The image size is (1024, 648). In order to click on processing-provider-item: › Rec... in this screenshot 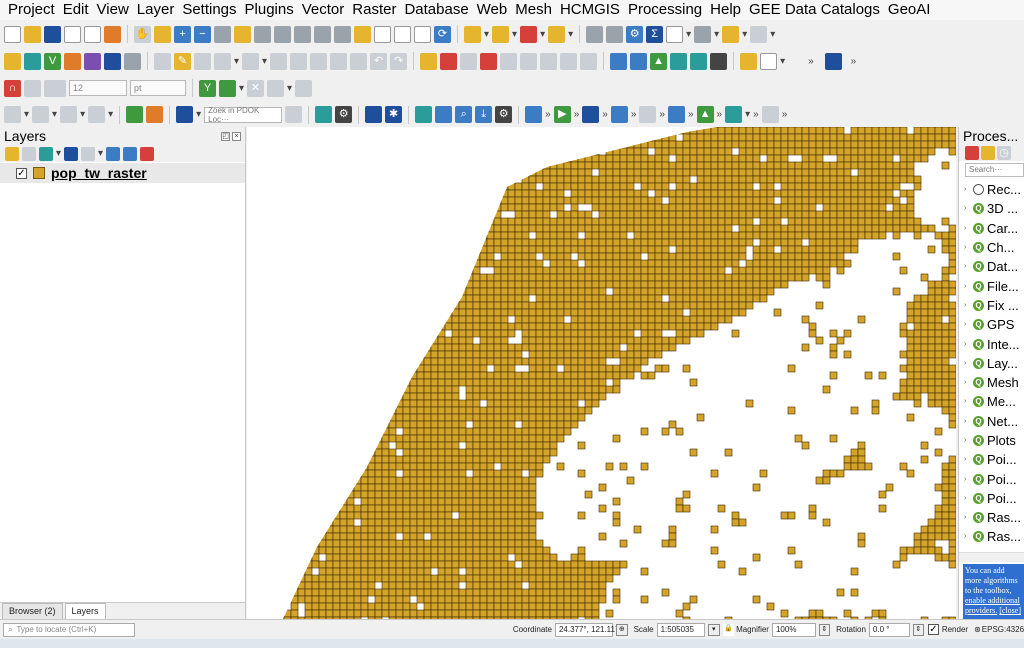, I will do `click(991, 189)`.